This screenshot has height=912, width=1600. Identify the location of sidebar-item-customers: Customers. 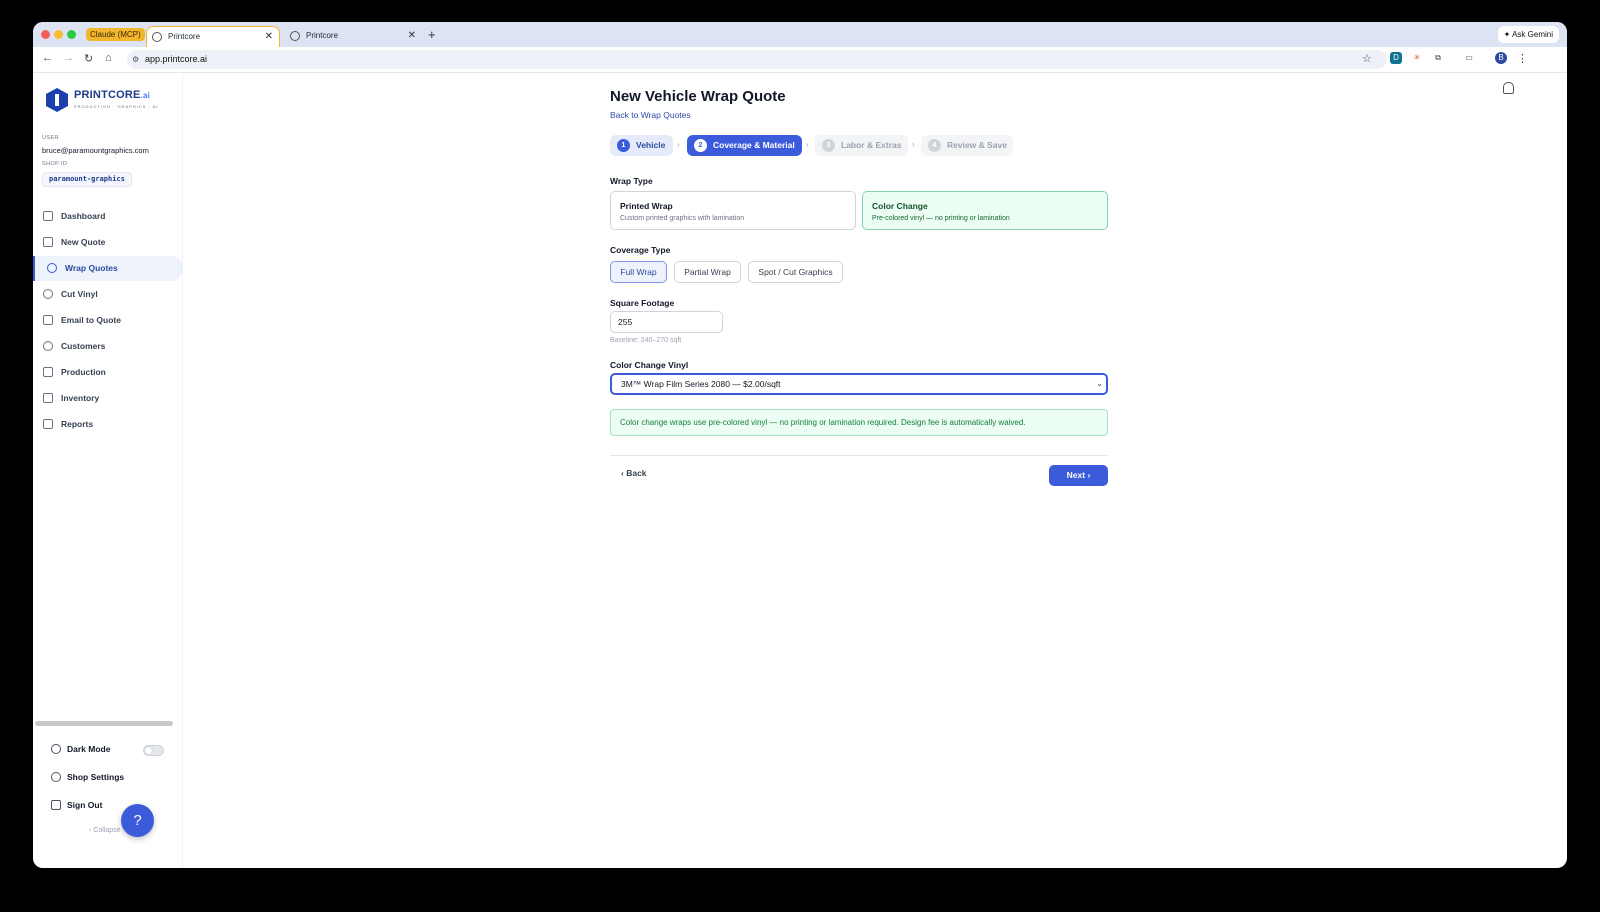
(108, 346).